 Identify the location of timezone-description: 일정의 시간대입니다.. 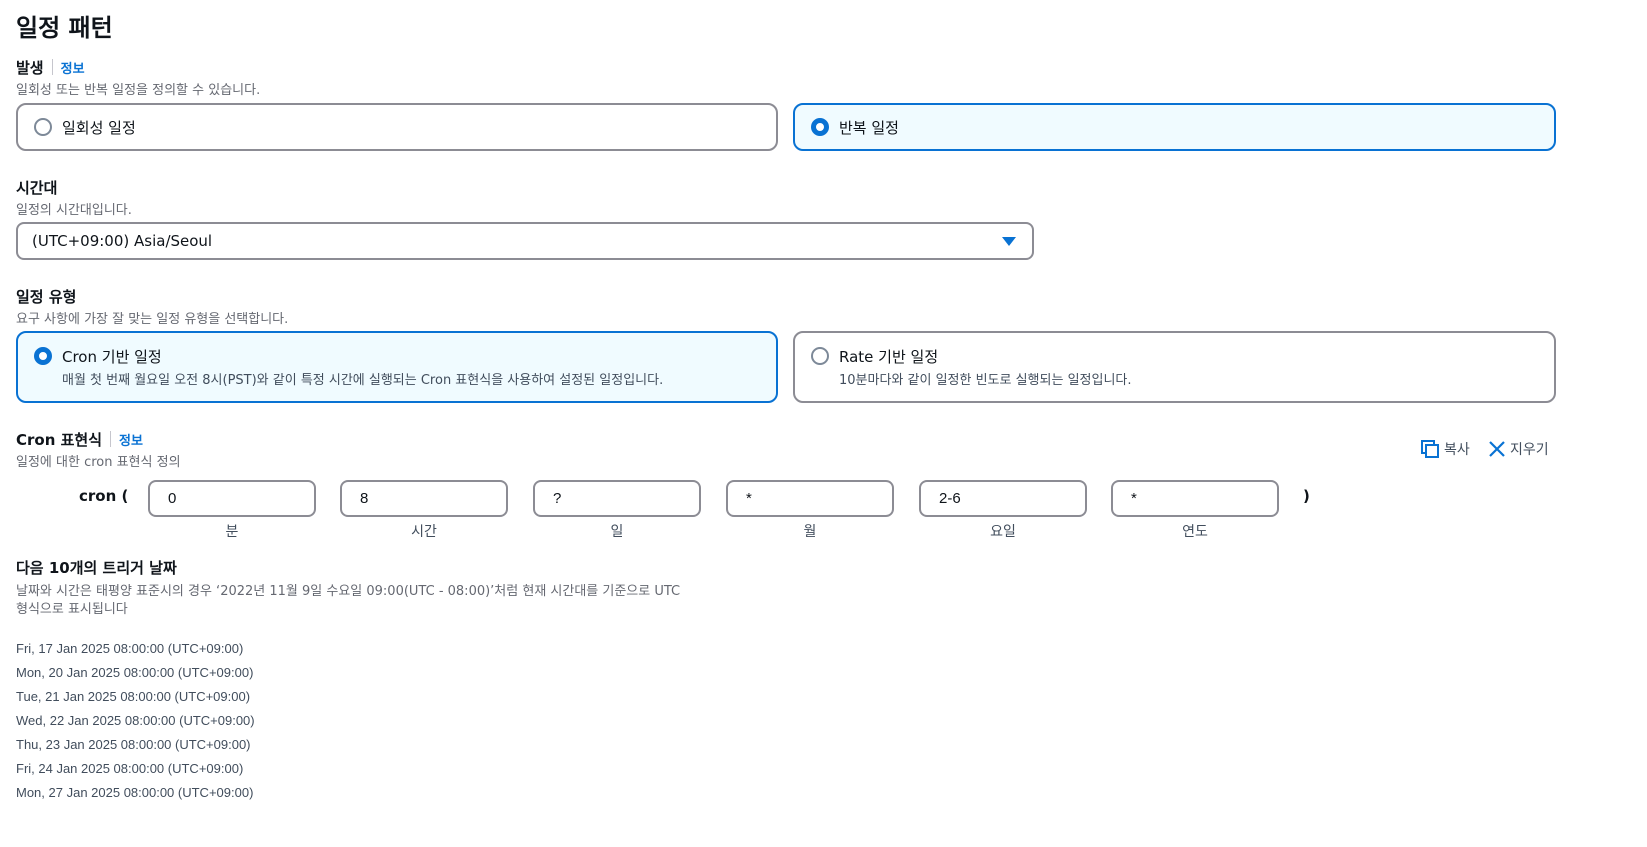
(74, 210).